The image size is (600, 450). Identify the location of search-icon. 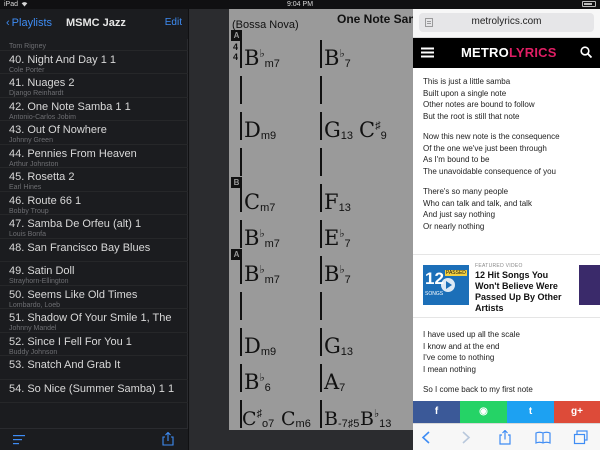
(586, 52).